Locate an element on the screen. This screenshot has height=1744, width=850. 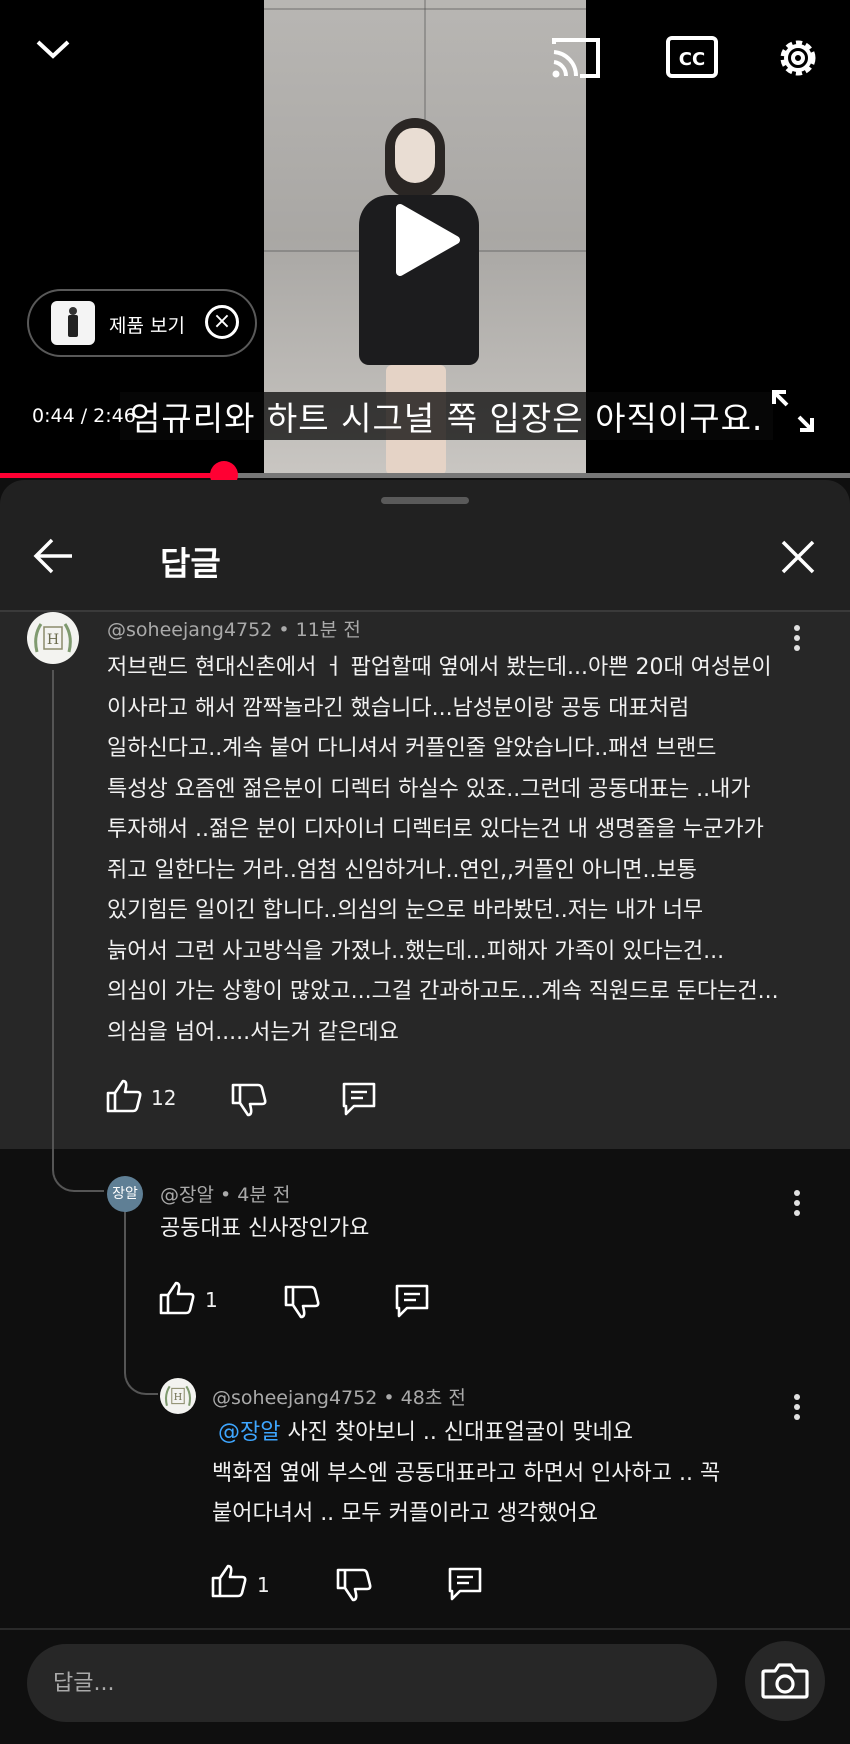
comment-meta: @장알 • 4분 전 is located at coordinates (225, 1193).